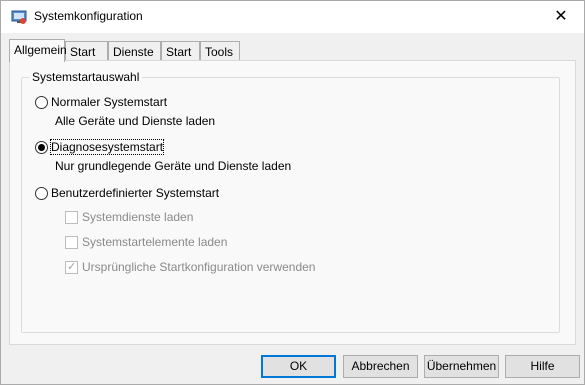 This screenshot has width=585, height=385. Describe the element at coordinates (71, 217) in the screenshot. I see `checkbox-load-system-services` at that location.